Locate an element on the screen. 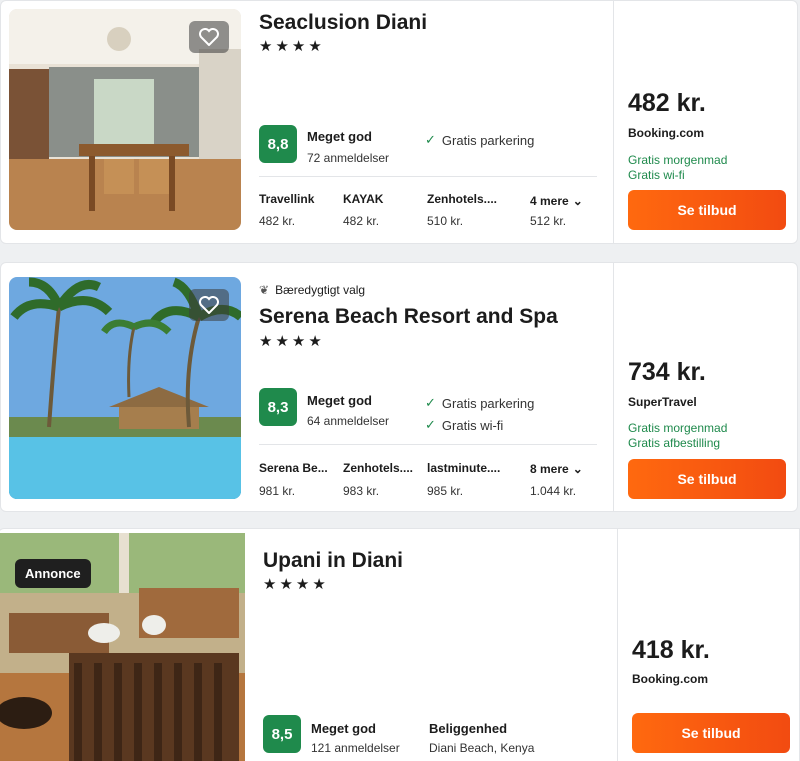 The height and width of the screenshot is (761, 800). hotel-name: Serena Beach Resort and Spa is located at coordinates (408, 317).